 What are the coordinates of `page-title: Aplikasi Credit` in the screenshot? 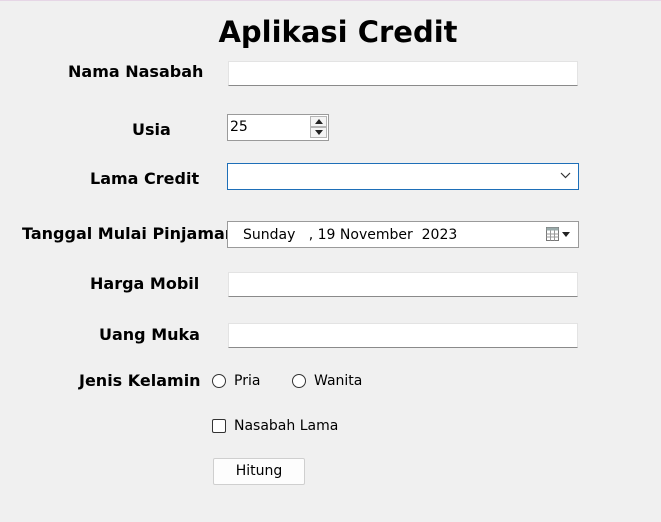 It's located at (338, 32).